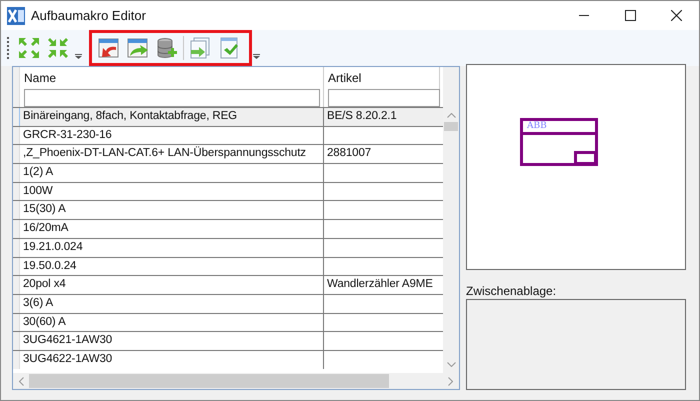 The height and width of the screenshot is (401, 700). Describe the element at coordinates (451, 115) in the screenshot. I see `scroll-up-icon` at that location.